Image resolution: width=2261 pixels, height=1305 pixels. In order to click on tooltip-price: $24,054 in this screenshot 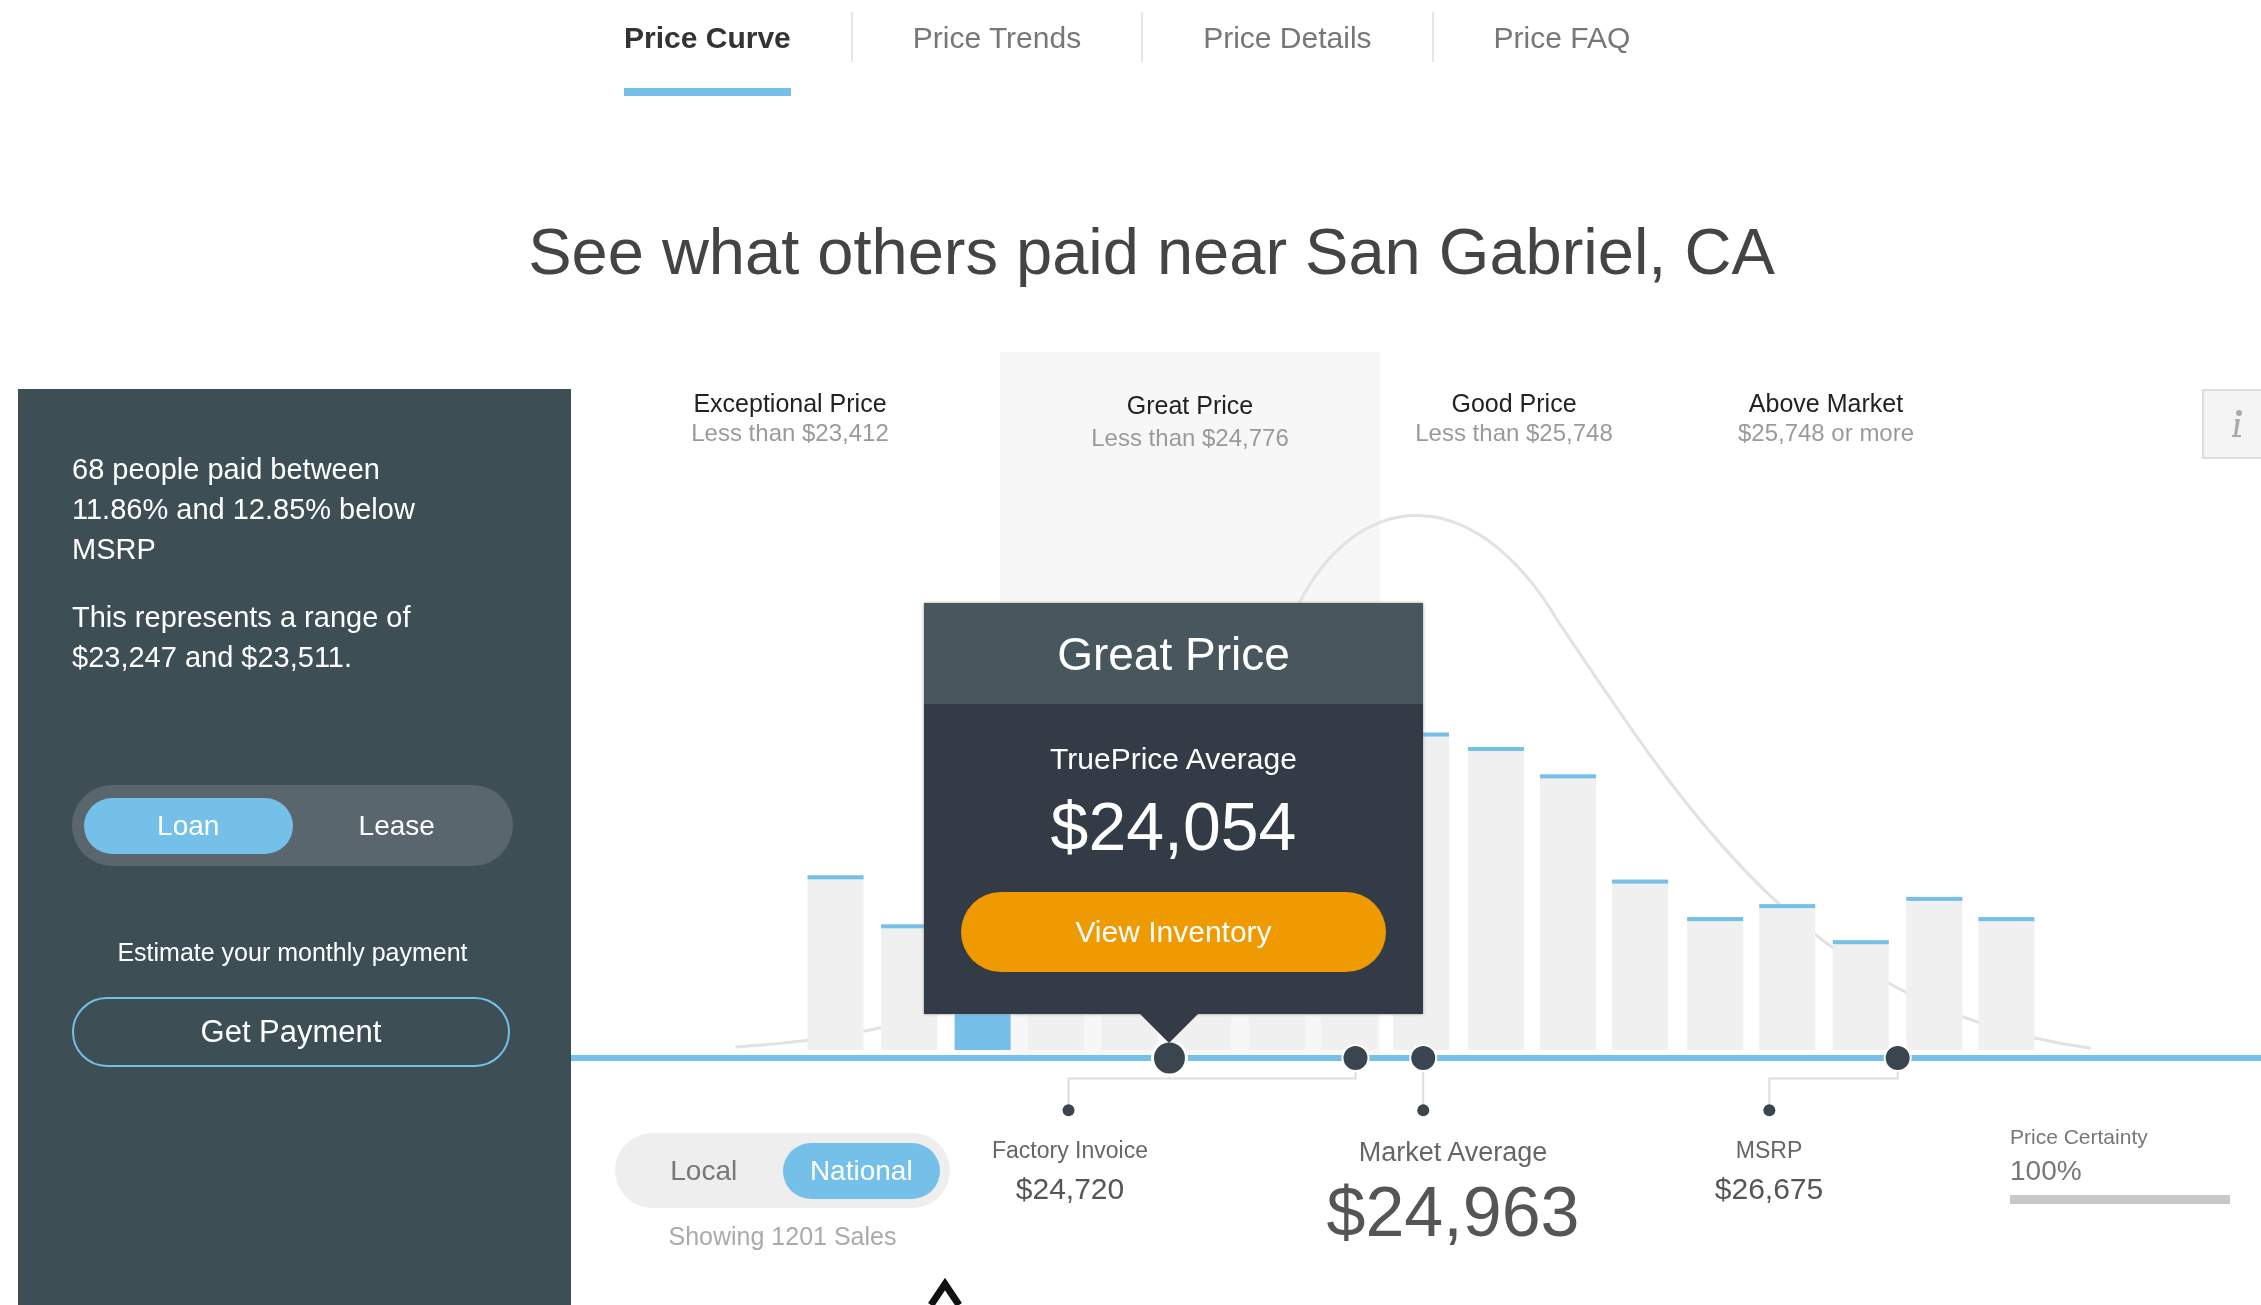, I will do `click(1173, 826)`.